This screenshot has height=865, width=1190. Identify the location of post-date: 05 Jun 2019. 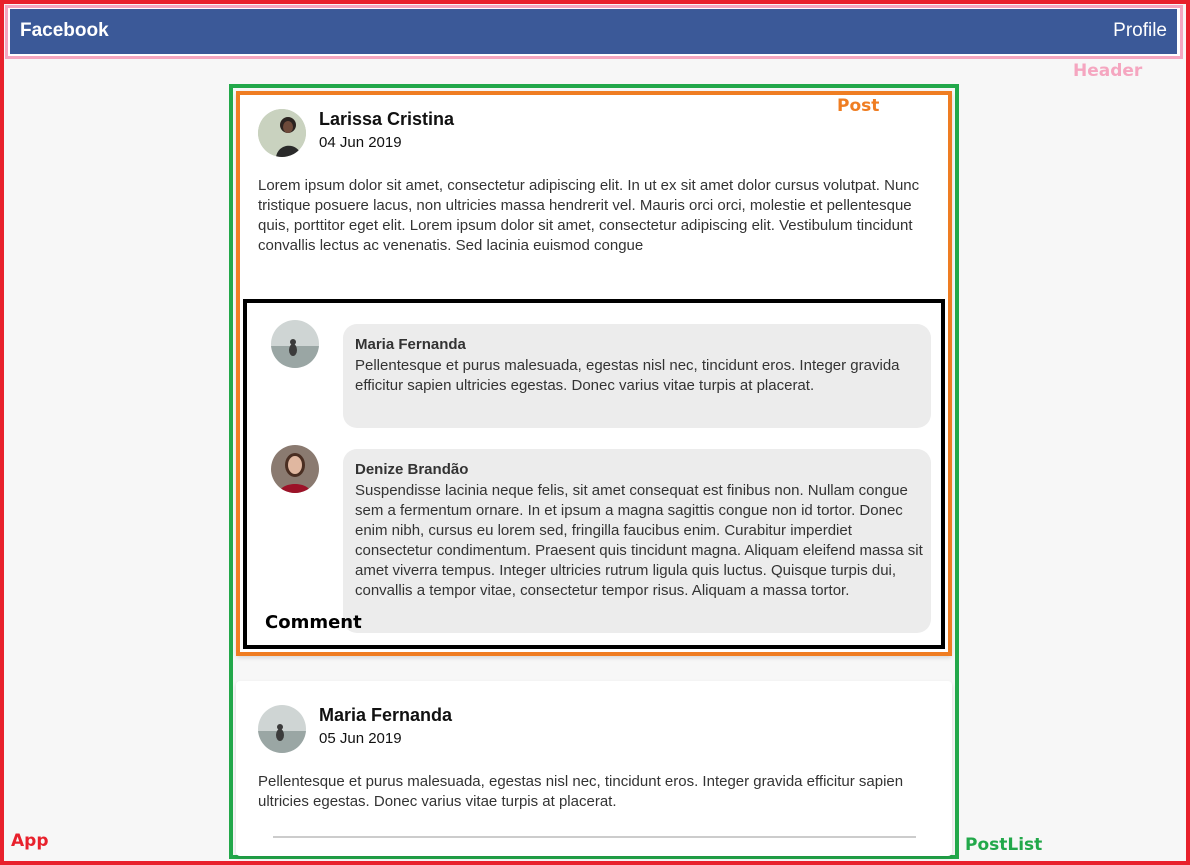
(360, 738).